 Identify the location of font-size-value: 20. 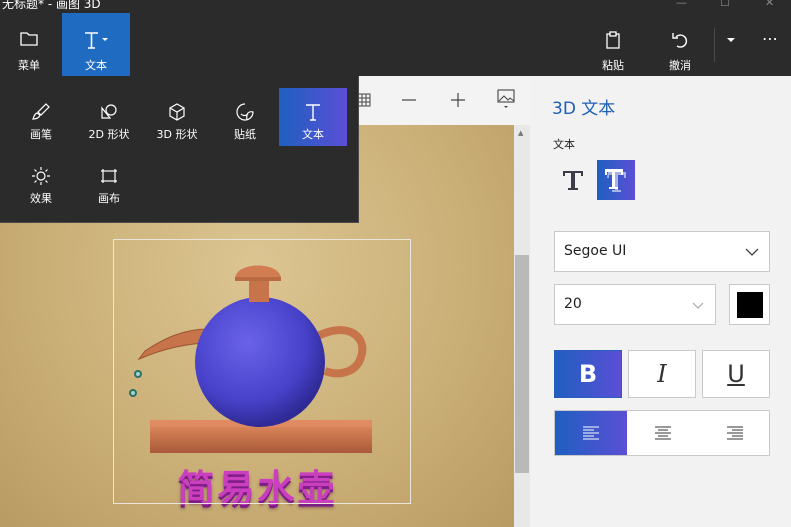
(573, 304).